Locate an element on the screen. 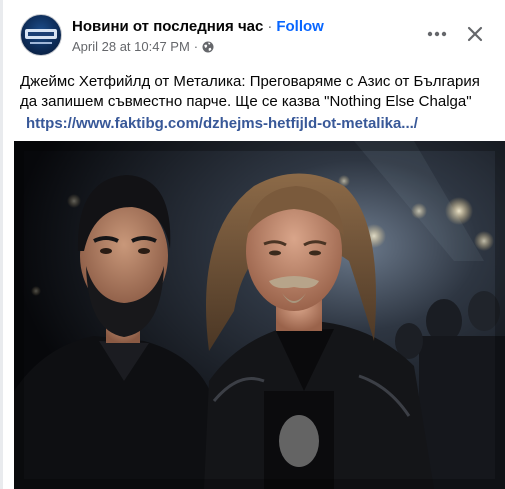 The width and height of the screenshot is (505, 489). globe-icon is located at coordinates (208, 47).